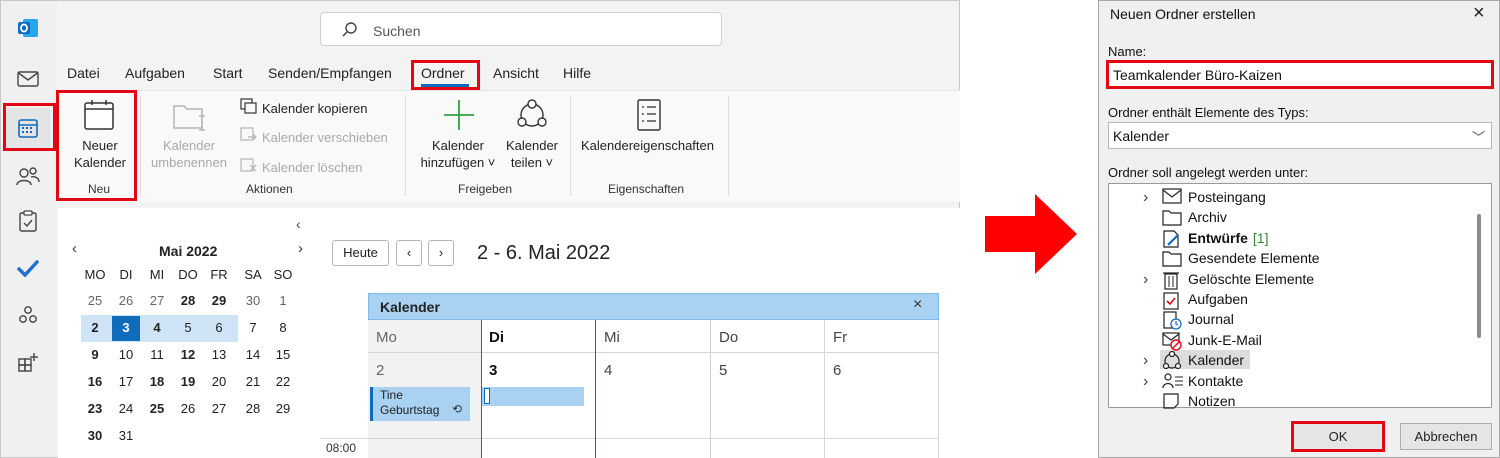  Describe the element at coordinates (330, 73) in the screenshot. I see `tab-senden-empfangen: Senden/Empfangen` at that location.